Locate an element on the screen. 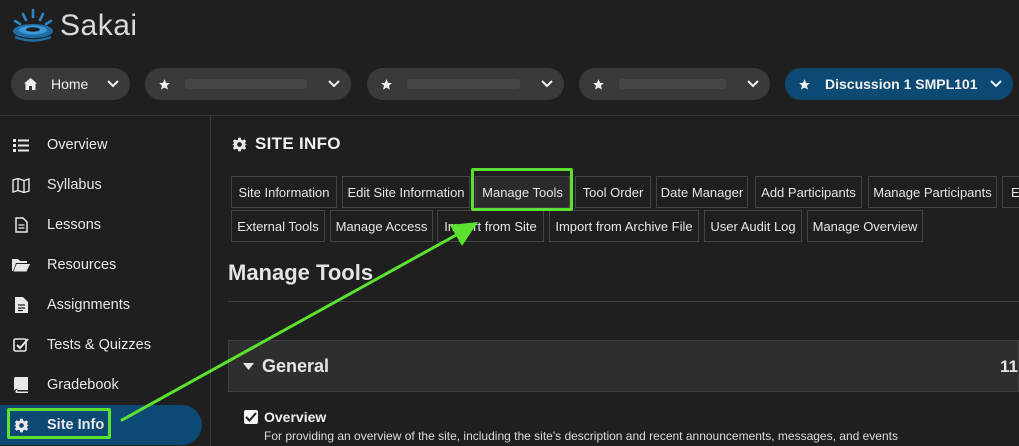 This screenshot has height=446, width=1019. map-icon is located at coordinates (21, 185).